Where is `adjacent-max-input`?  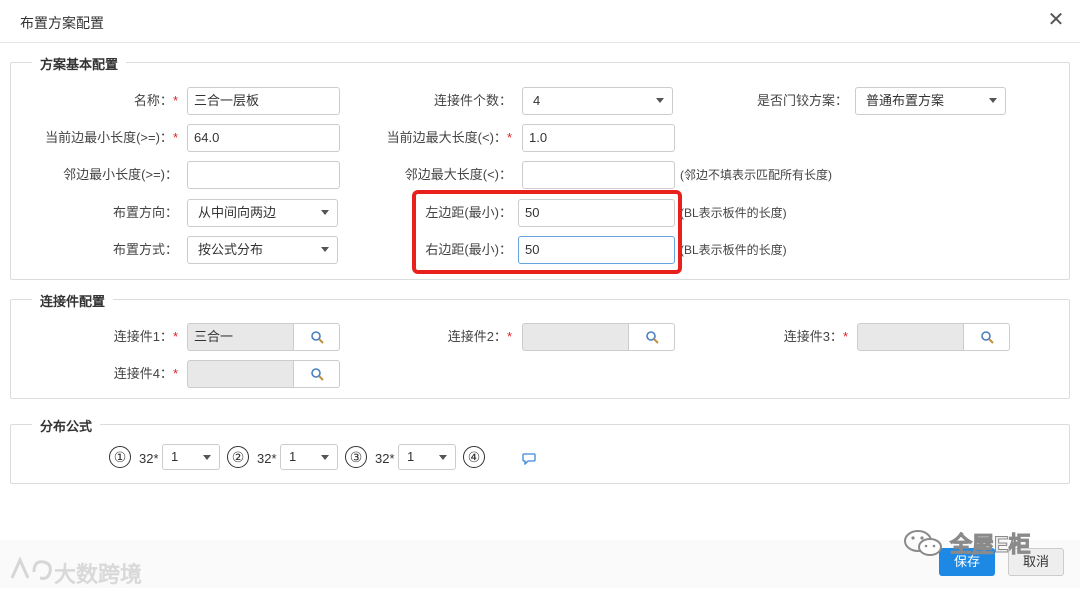 adjacent-max-input is located at coordinates (598, 175).